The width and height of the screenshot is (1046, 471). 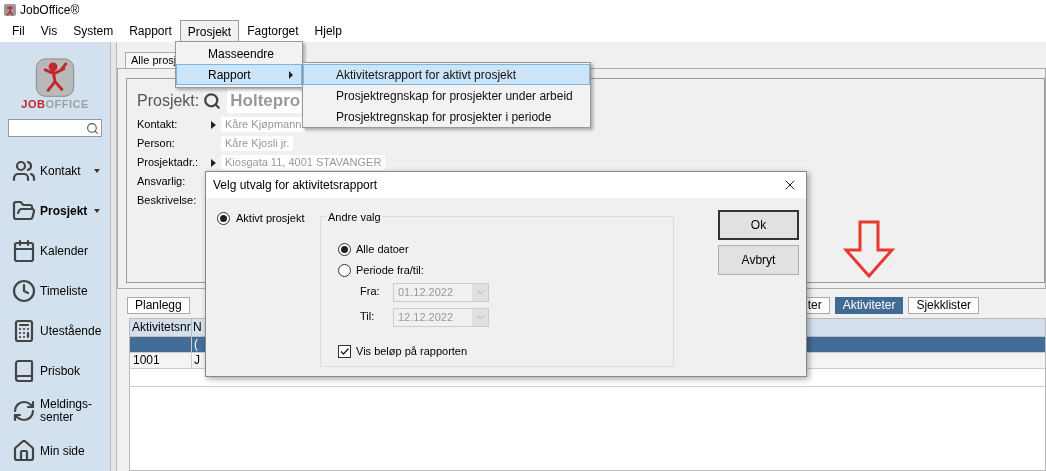 I want to click on sidebar-item: Utestående, so click(x=55, y=331).